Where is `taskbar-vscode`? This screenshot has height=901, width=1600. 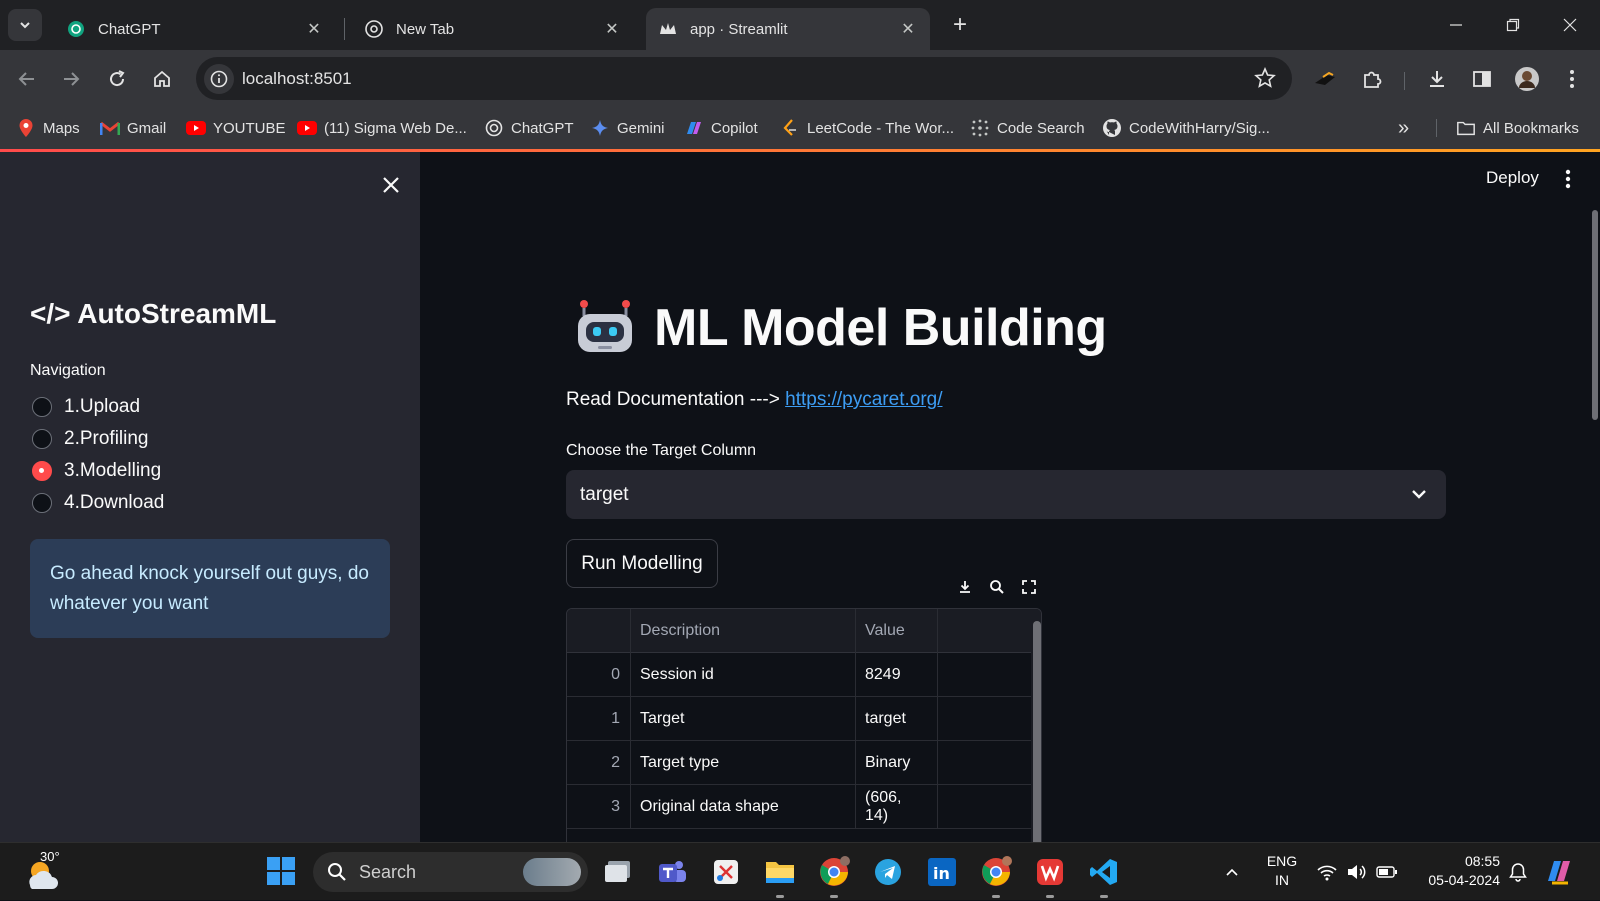
taskbar-vscode is located at coordinates (1104, 875).